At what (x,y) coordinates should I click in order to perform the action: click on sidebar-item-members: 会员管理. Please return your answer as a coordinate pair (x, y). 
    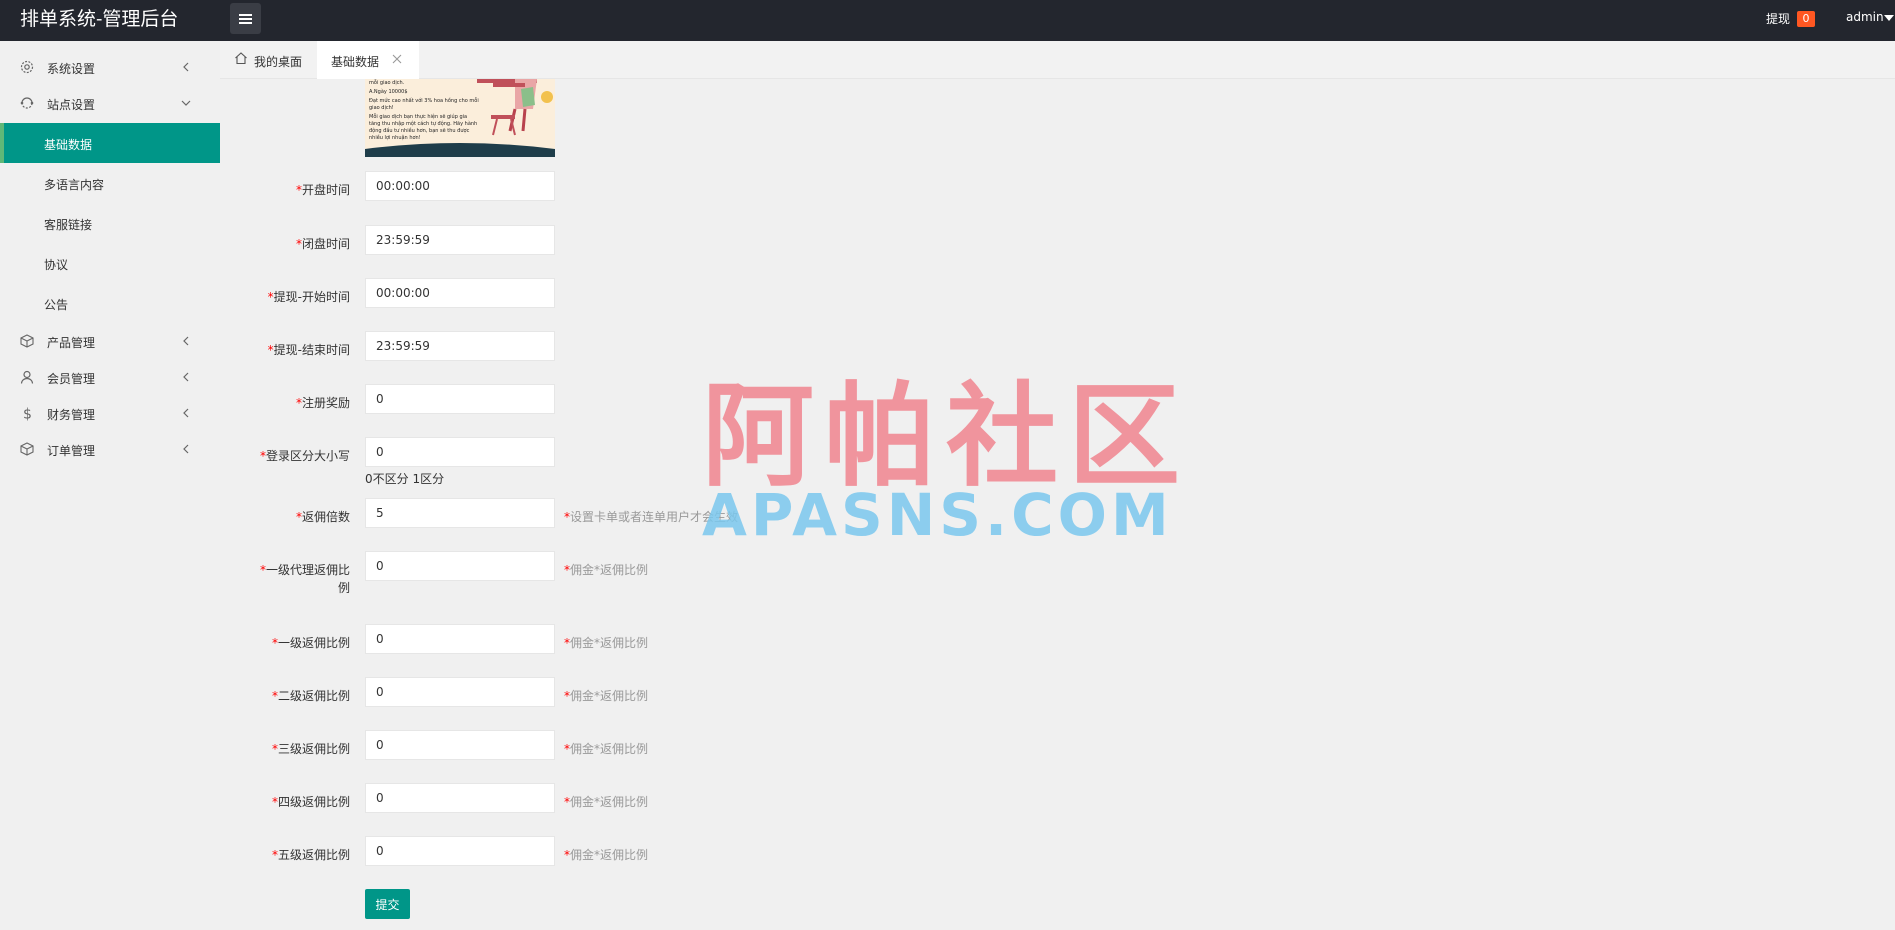
    Looking at the image, I should click on (110, 377).